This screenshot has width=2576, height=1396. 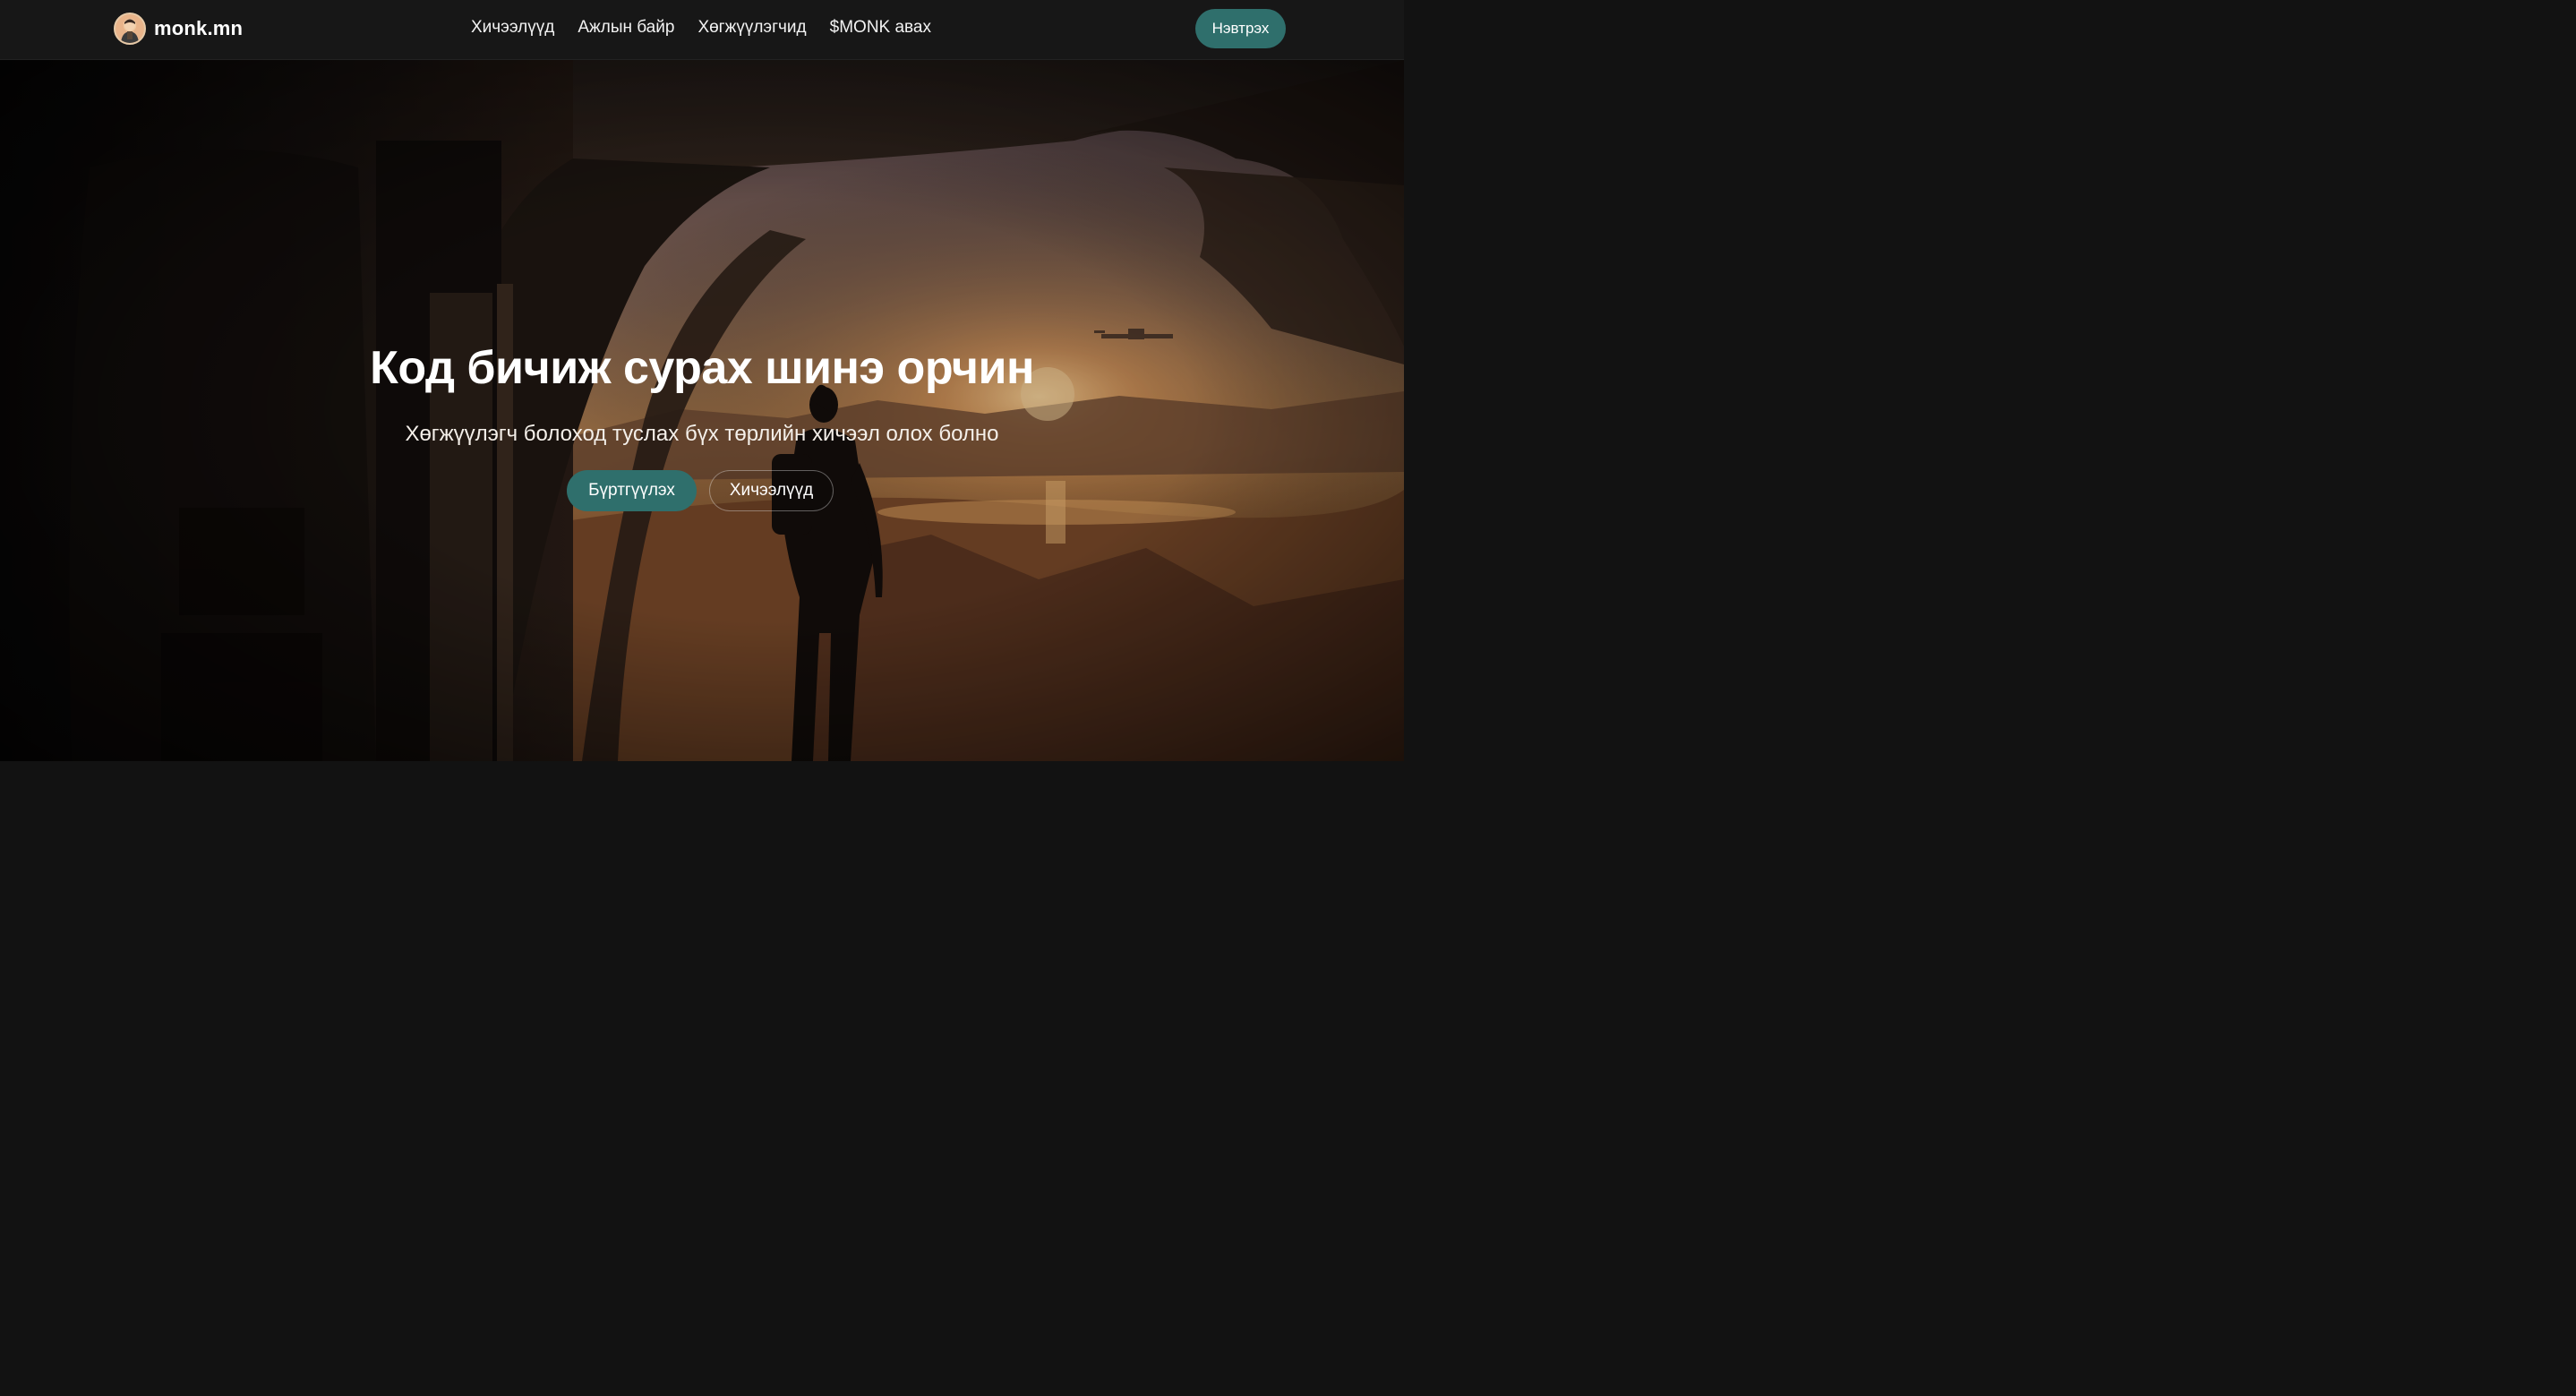 What do you see at coordinates (1240, 28) in the screenshot?
I see `login-button: Нэвтрэх` at bounding box center [1240, 28].